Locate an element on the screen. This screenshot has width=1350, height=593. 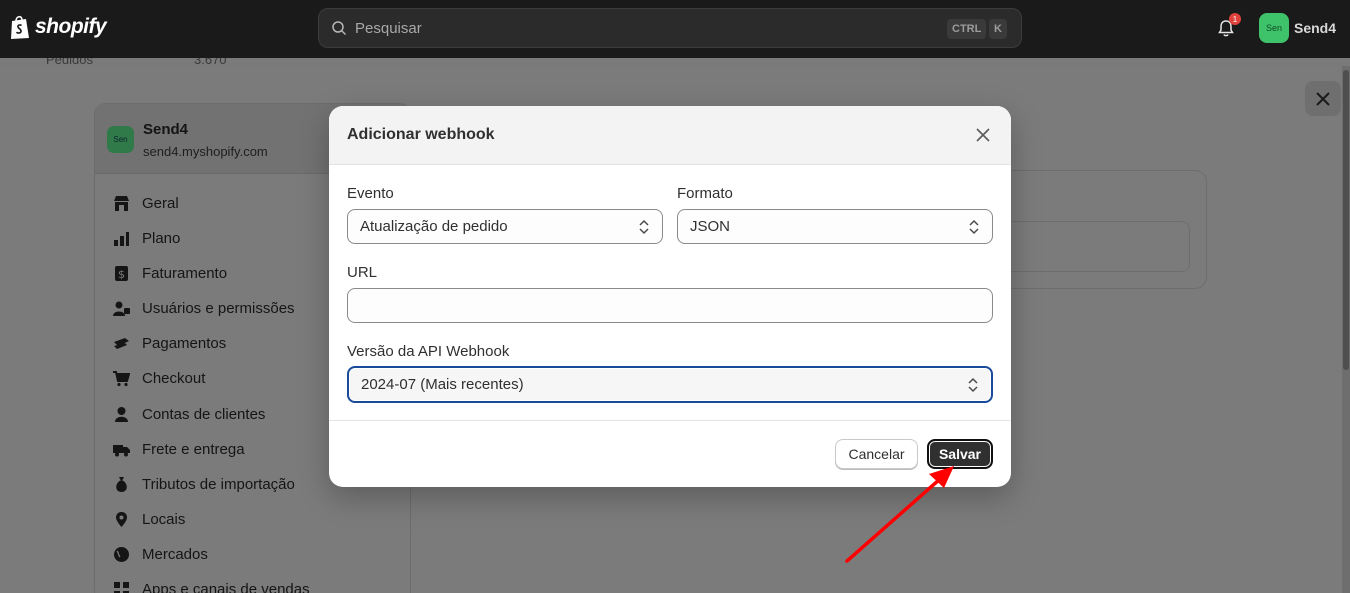
notification-badge: 1 is located at coordinates (1235, 19).